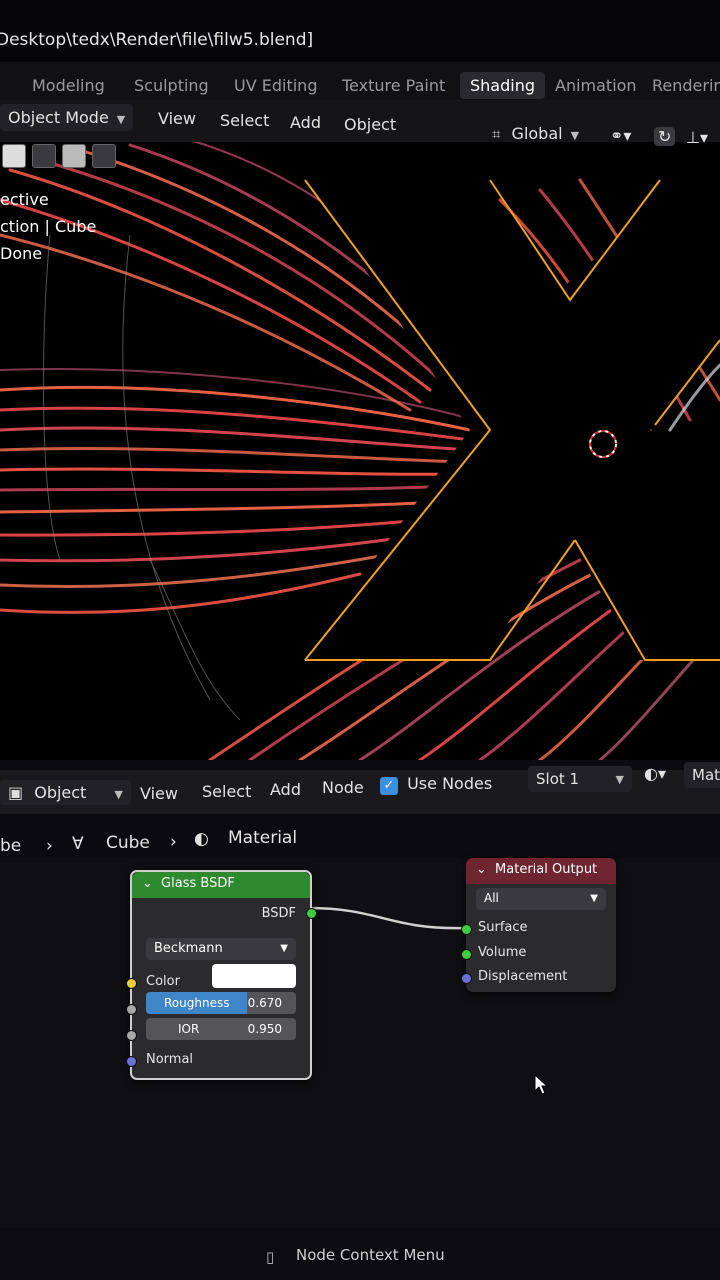 The height and width of the screenshot is (1280, 720). What do you see at coordinates (58, 117) in the screenshot?
I see `object-mode-label: Object Mode` at bounding box center [58, 117].